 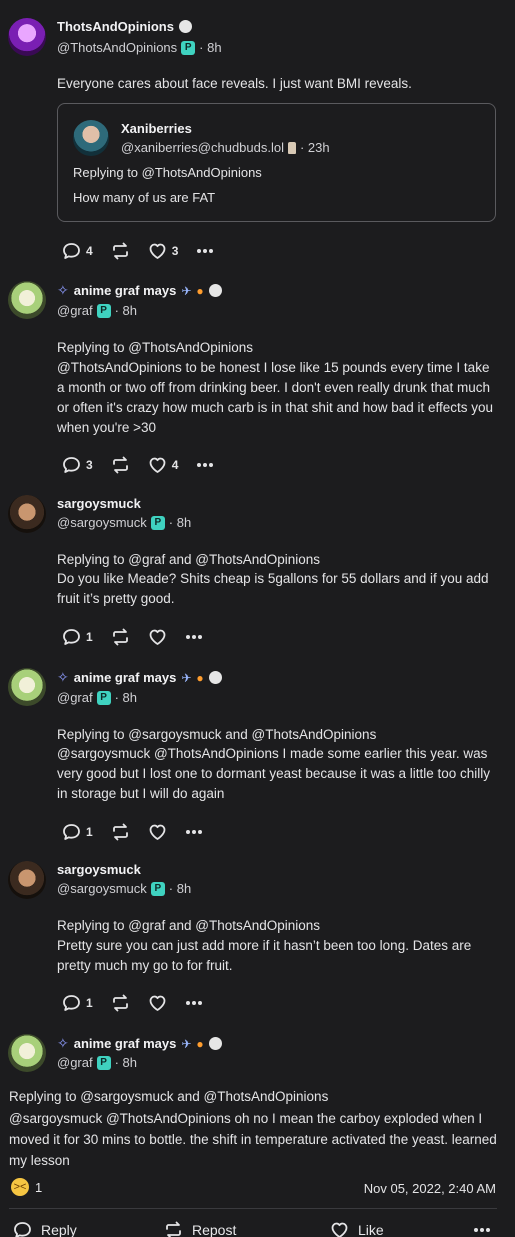 What do you see at coordinates (371, 1229) in the screenshot?
I see `like-label: Like` at bounding box center [371, 1229].